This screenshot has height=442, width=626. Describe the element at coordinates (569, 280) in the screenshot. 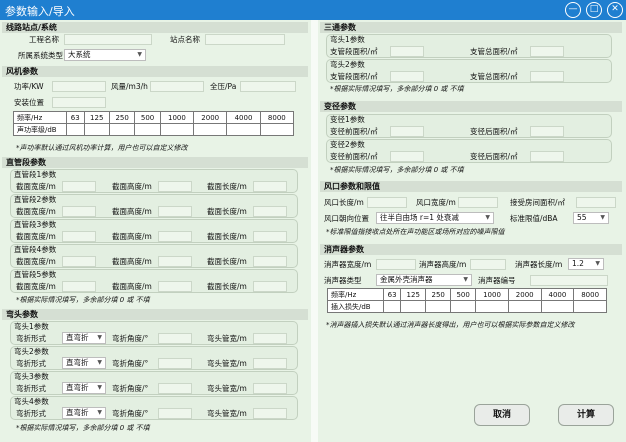

I see `silencer-code-input` at that location.